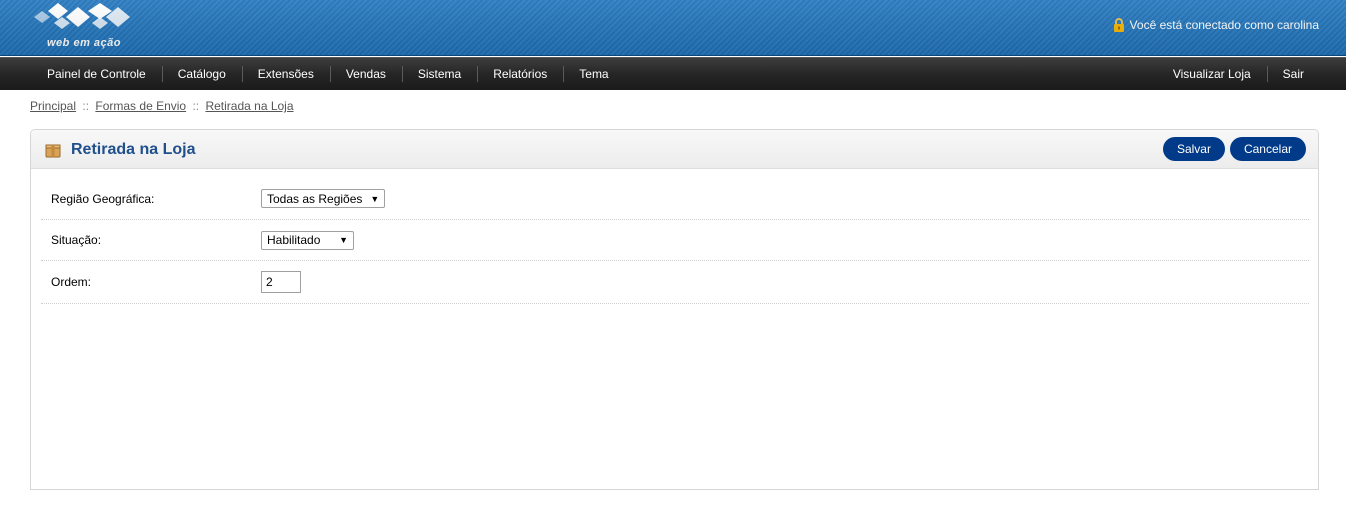  I want to click on page-title: Retirada na Loja, so click(133, 149).